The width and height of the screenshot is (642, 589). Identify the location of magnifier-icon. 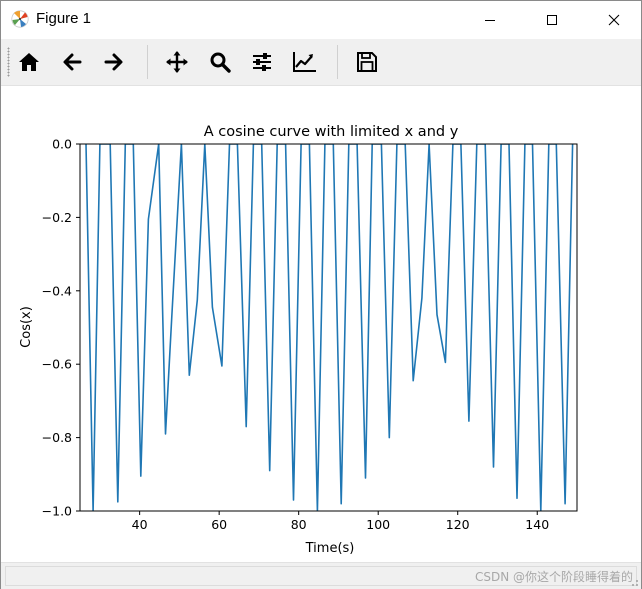
(220, 62).